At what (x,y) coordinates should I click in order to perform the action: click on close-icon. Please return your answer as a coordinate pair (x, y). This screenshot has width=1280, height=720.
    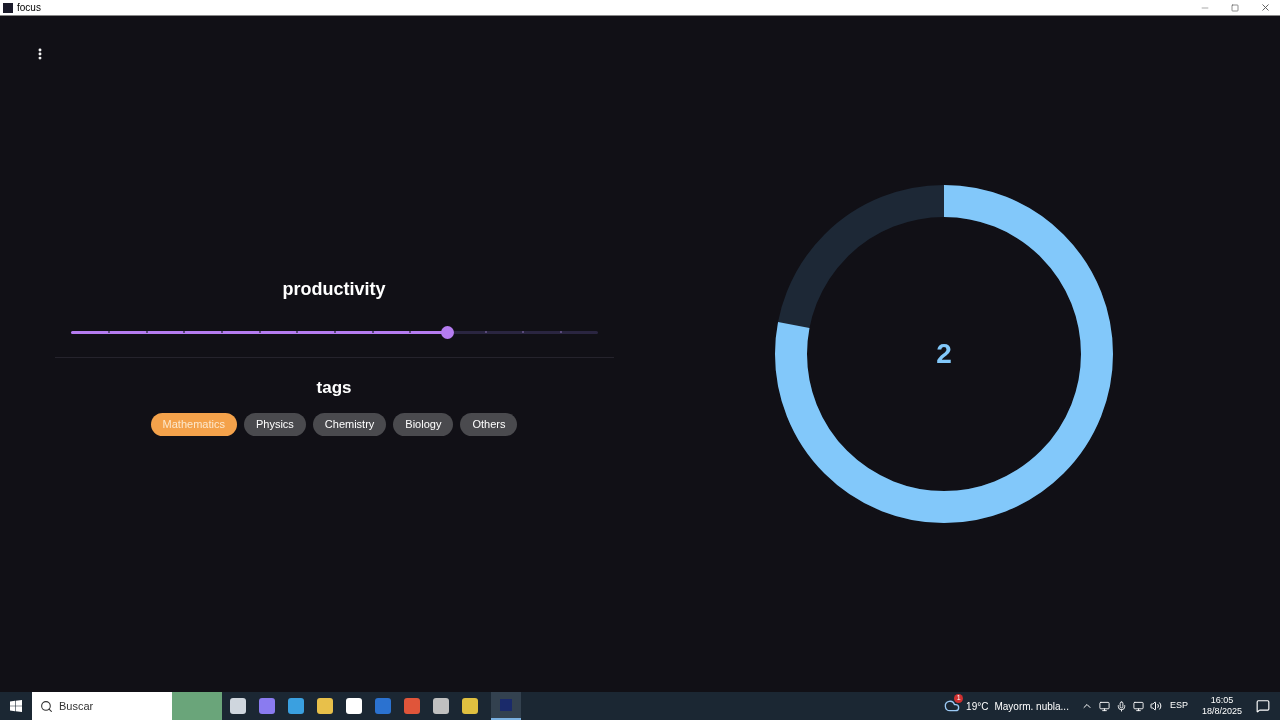
    Looking at the image, I should click on (1265, 7).